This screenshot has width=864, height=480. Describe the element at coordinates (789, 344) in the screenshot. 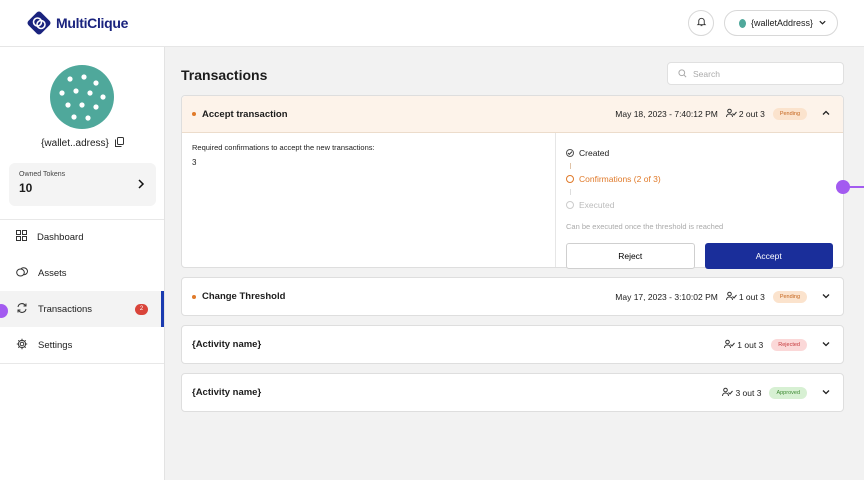

I see `status-badge: Rejected` at that location.